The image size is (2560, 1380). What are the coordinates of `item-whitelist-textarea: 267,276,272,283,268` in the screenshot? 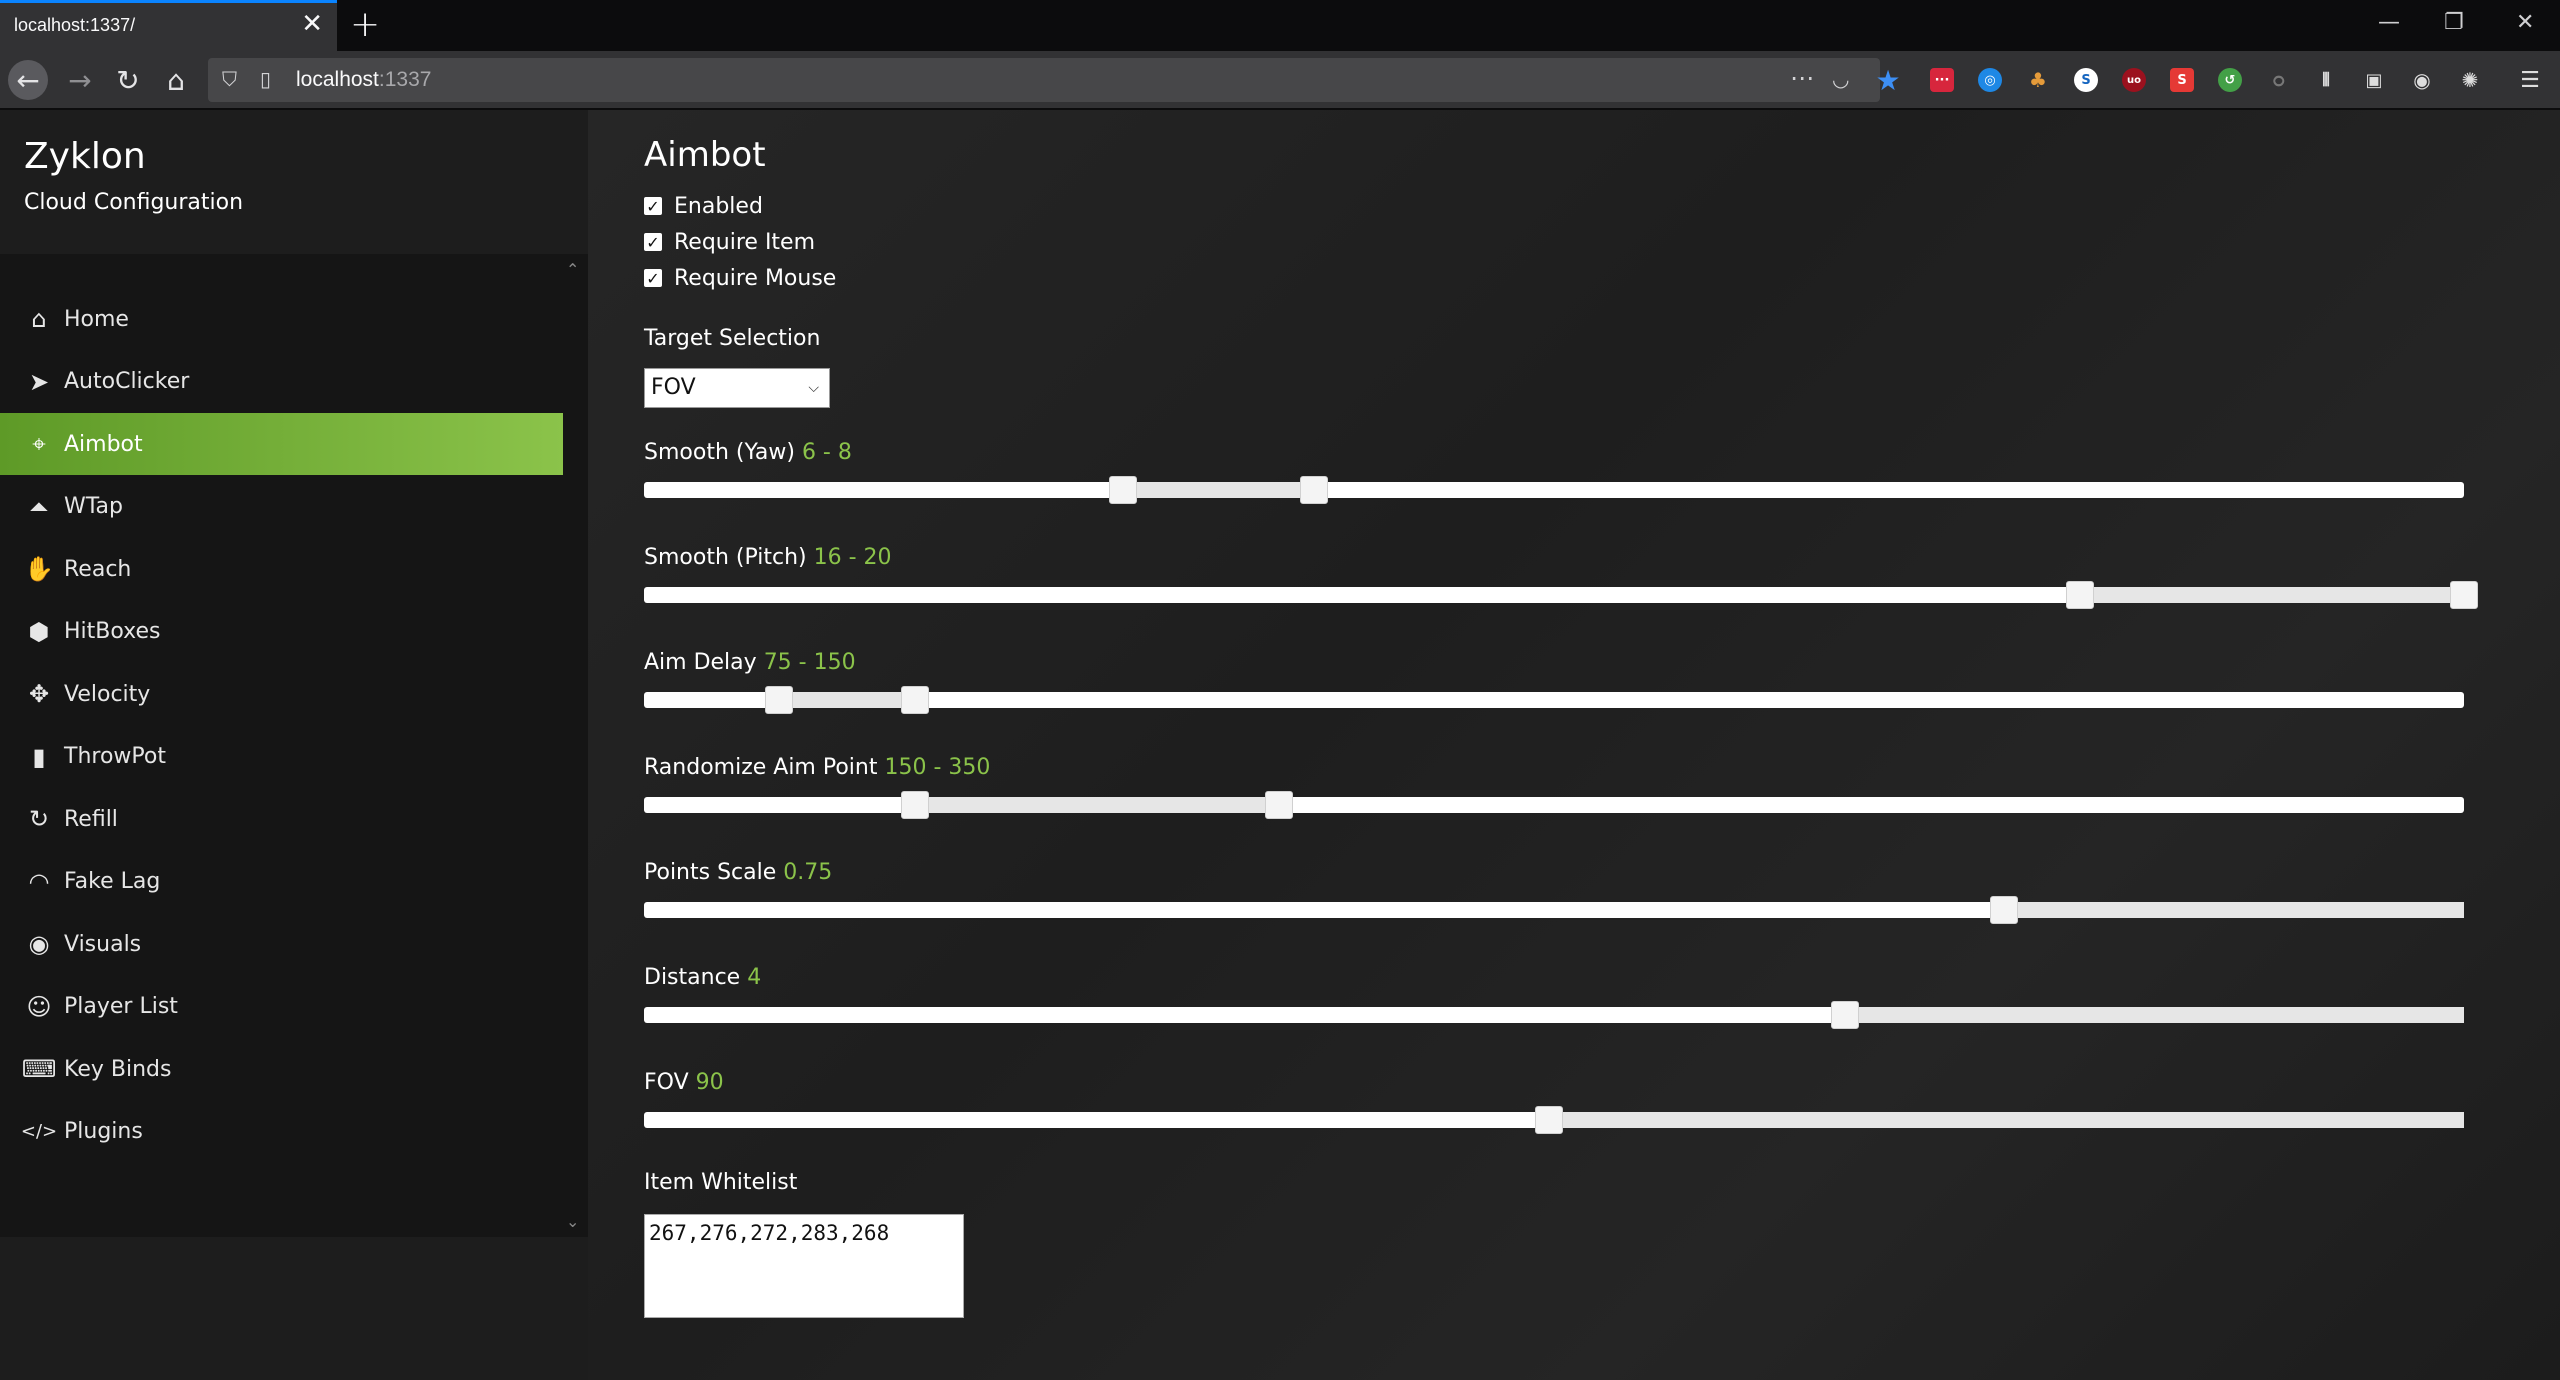 It's located at (804, 1266).